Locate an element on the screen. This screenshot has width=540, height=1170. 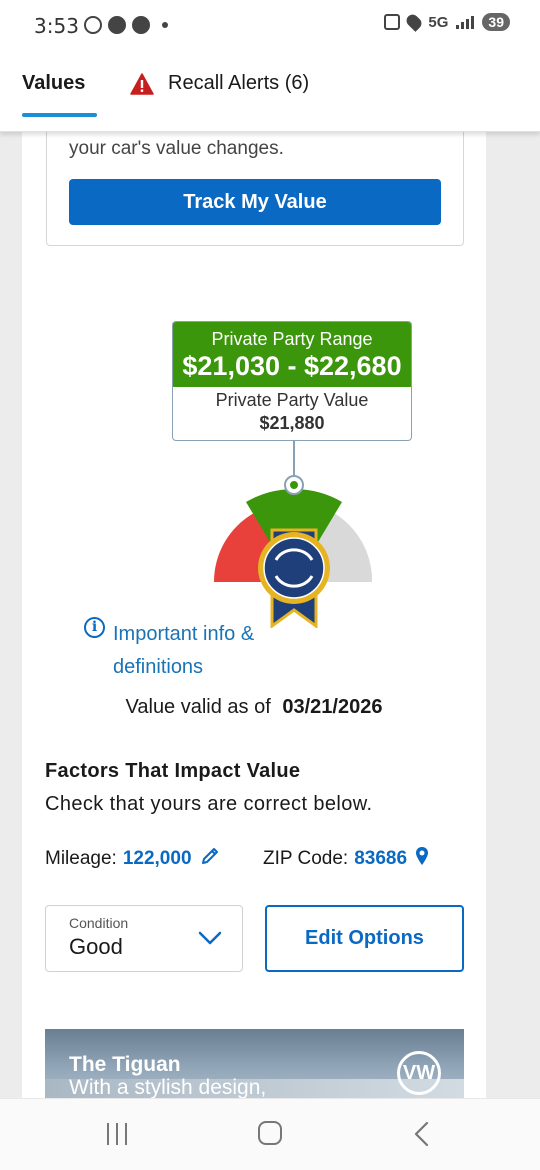
condition-value: Good is located at coordinates (96, 946).